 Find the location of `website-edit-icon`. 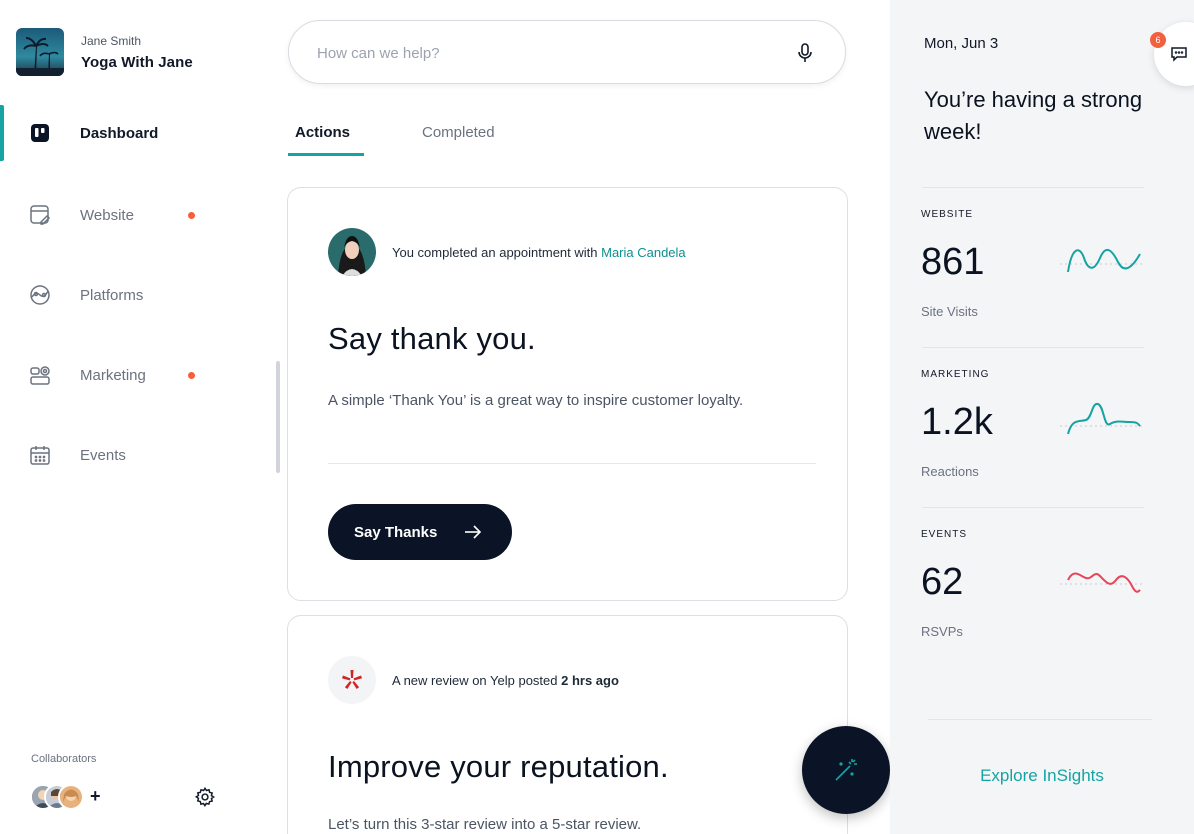

website-edit-icon is located at coordinates (40, 215).